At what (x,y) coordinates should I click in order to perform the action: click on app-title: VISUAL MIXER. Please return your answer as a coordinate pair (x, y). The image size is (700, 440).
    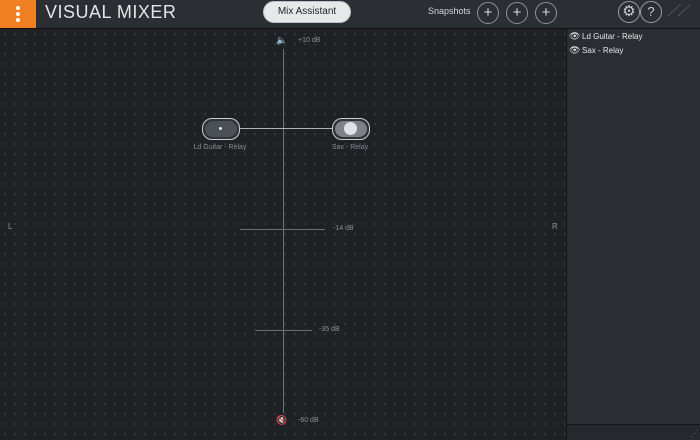
    Looking at the image, I should click on (111, 12).